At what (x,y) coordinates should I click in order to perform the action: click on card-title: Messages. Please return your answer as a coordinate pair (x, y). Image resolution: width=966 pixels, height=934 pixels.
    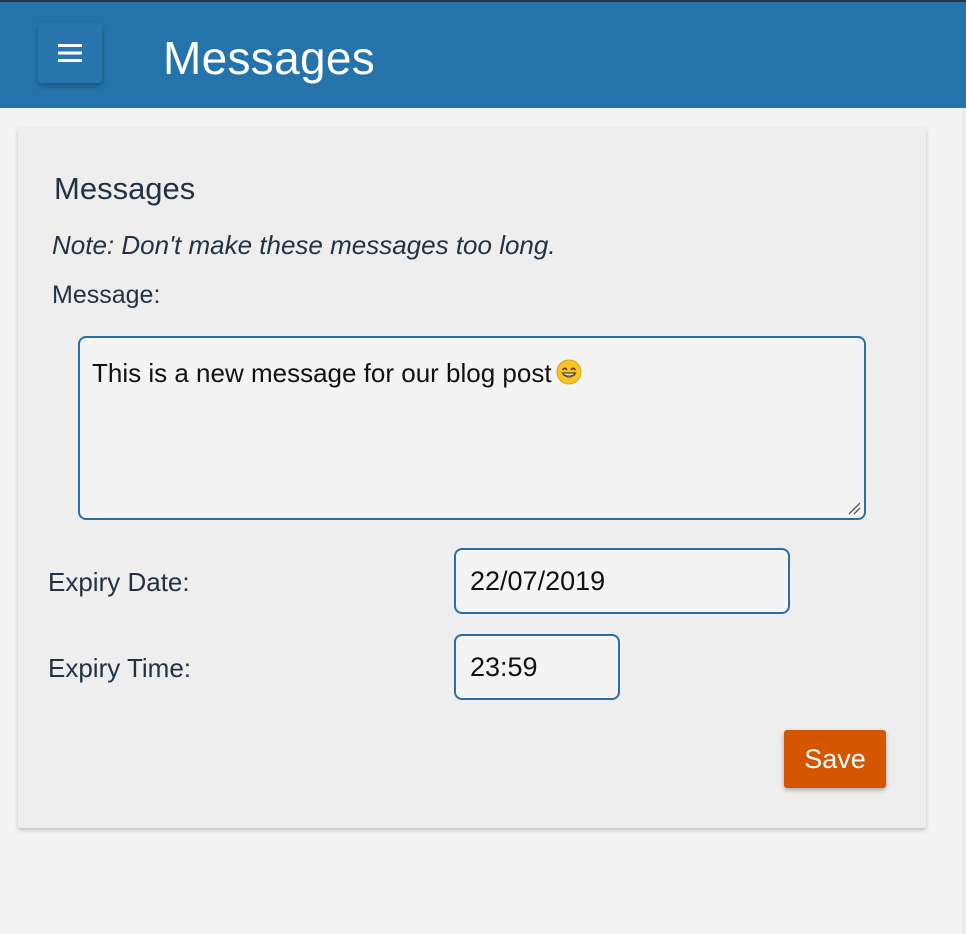
    Looking at the image, I should click on (125, 188).